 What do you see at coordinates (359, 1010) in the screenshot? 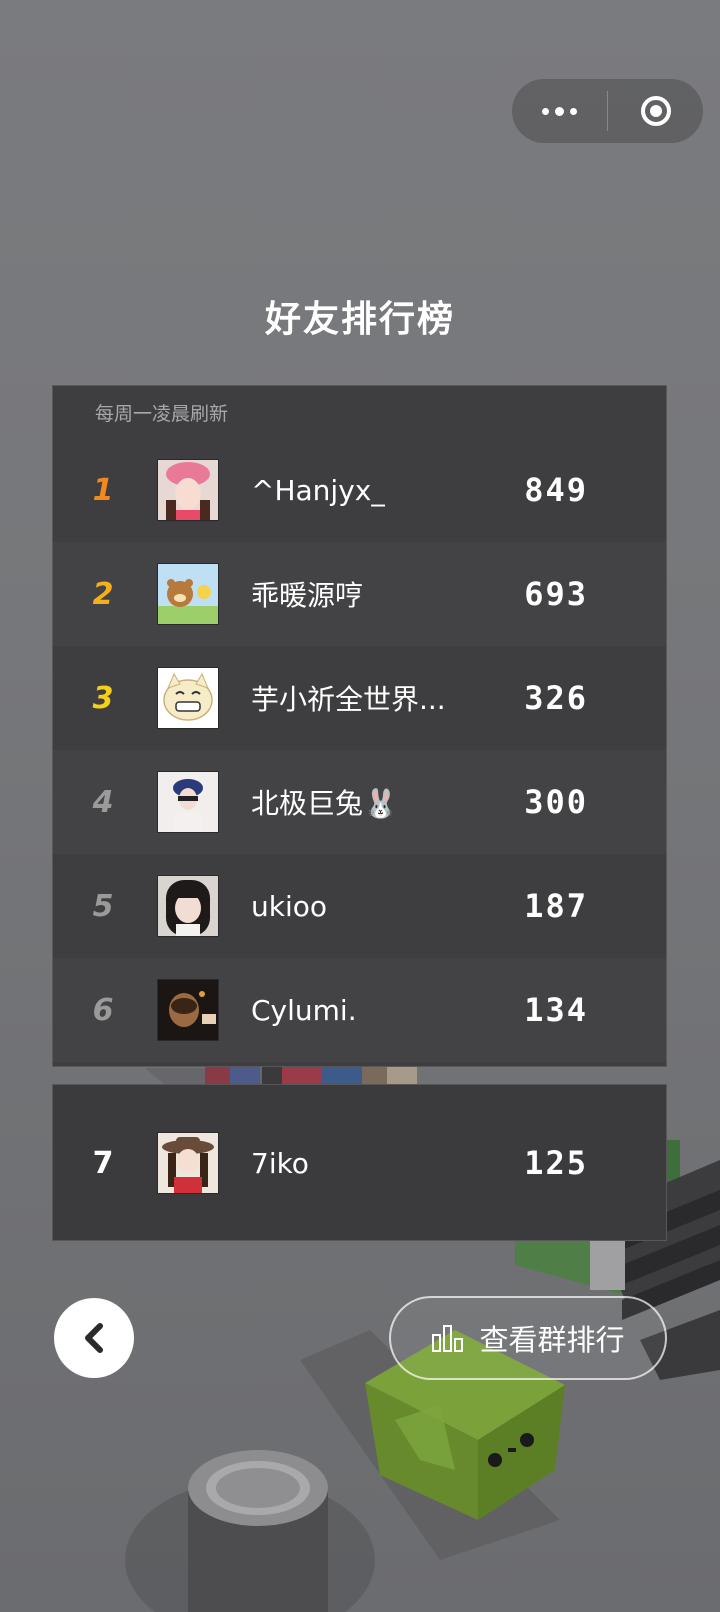
I see `leaderboard-row: 6 Cylumi. 134` at bounding box center [359, 1010].